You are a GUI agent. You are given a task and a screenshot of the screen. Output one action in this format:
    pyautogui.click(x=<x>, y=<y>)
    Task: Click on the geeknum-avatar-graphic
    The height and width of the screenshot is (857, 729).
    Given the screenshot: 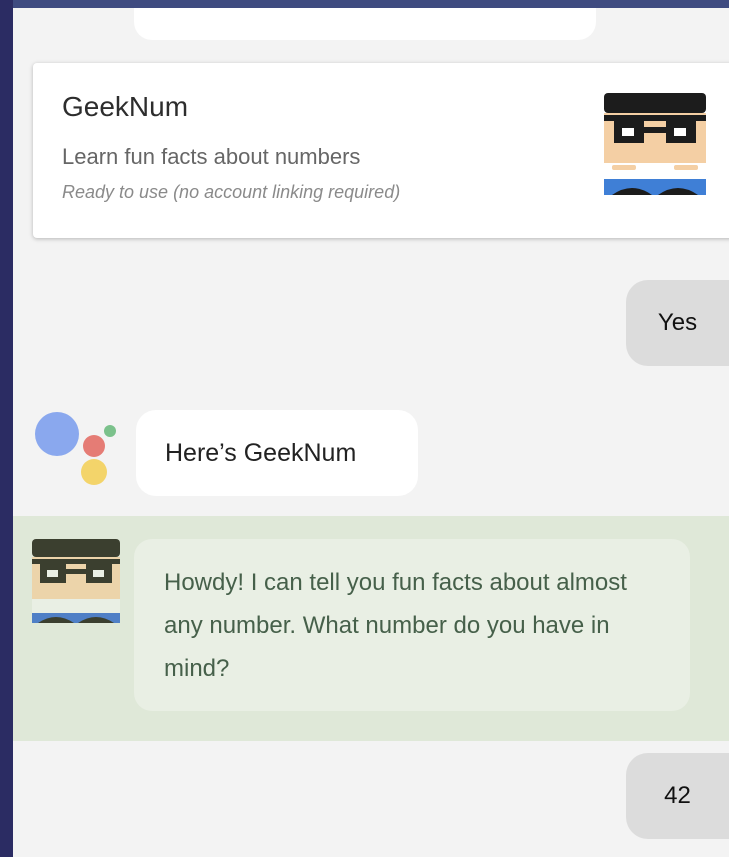 What is the action you would take?
    pyautogui.click(x=655, y=144)
    